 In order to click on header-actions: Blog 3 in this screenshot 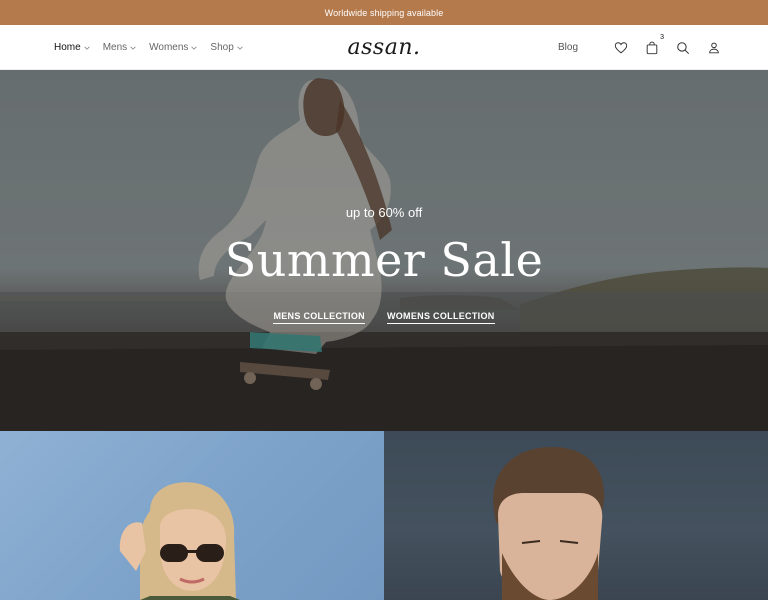, I will do `click(640, 47)`.